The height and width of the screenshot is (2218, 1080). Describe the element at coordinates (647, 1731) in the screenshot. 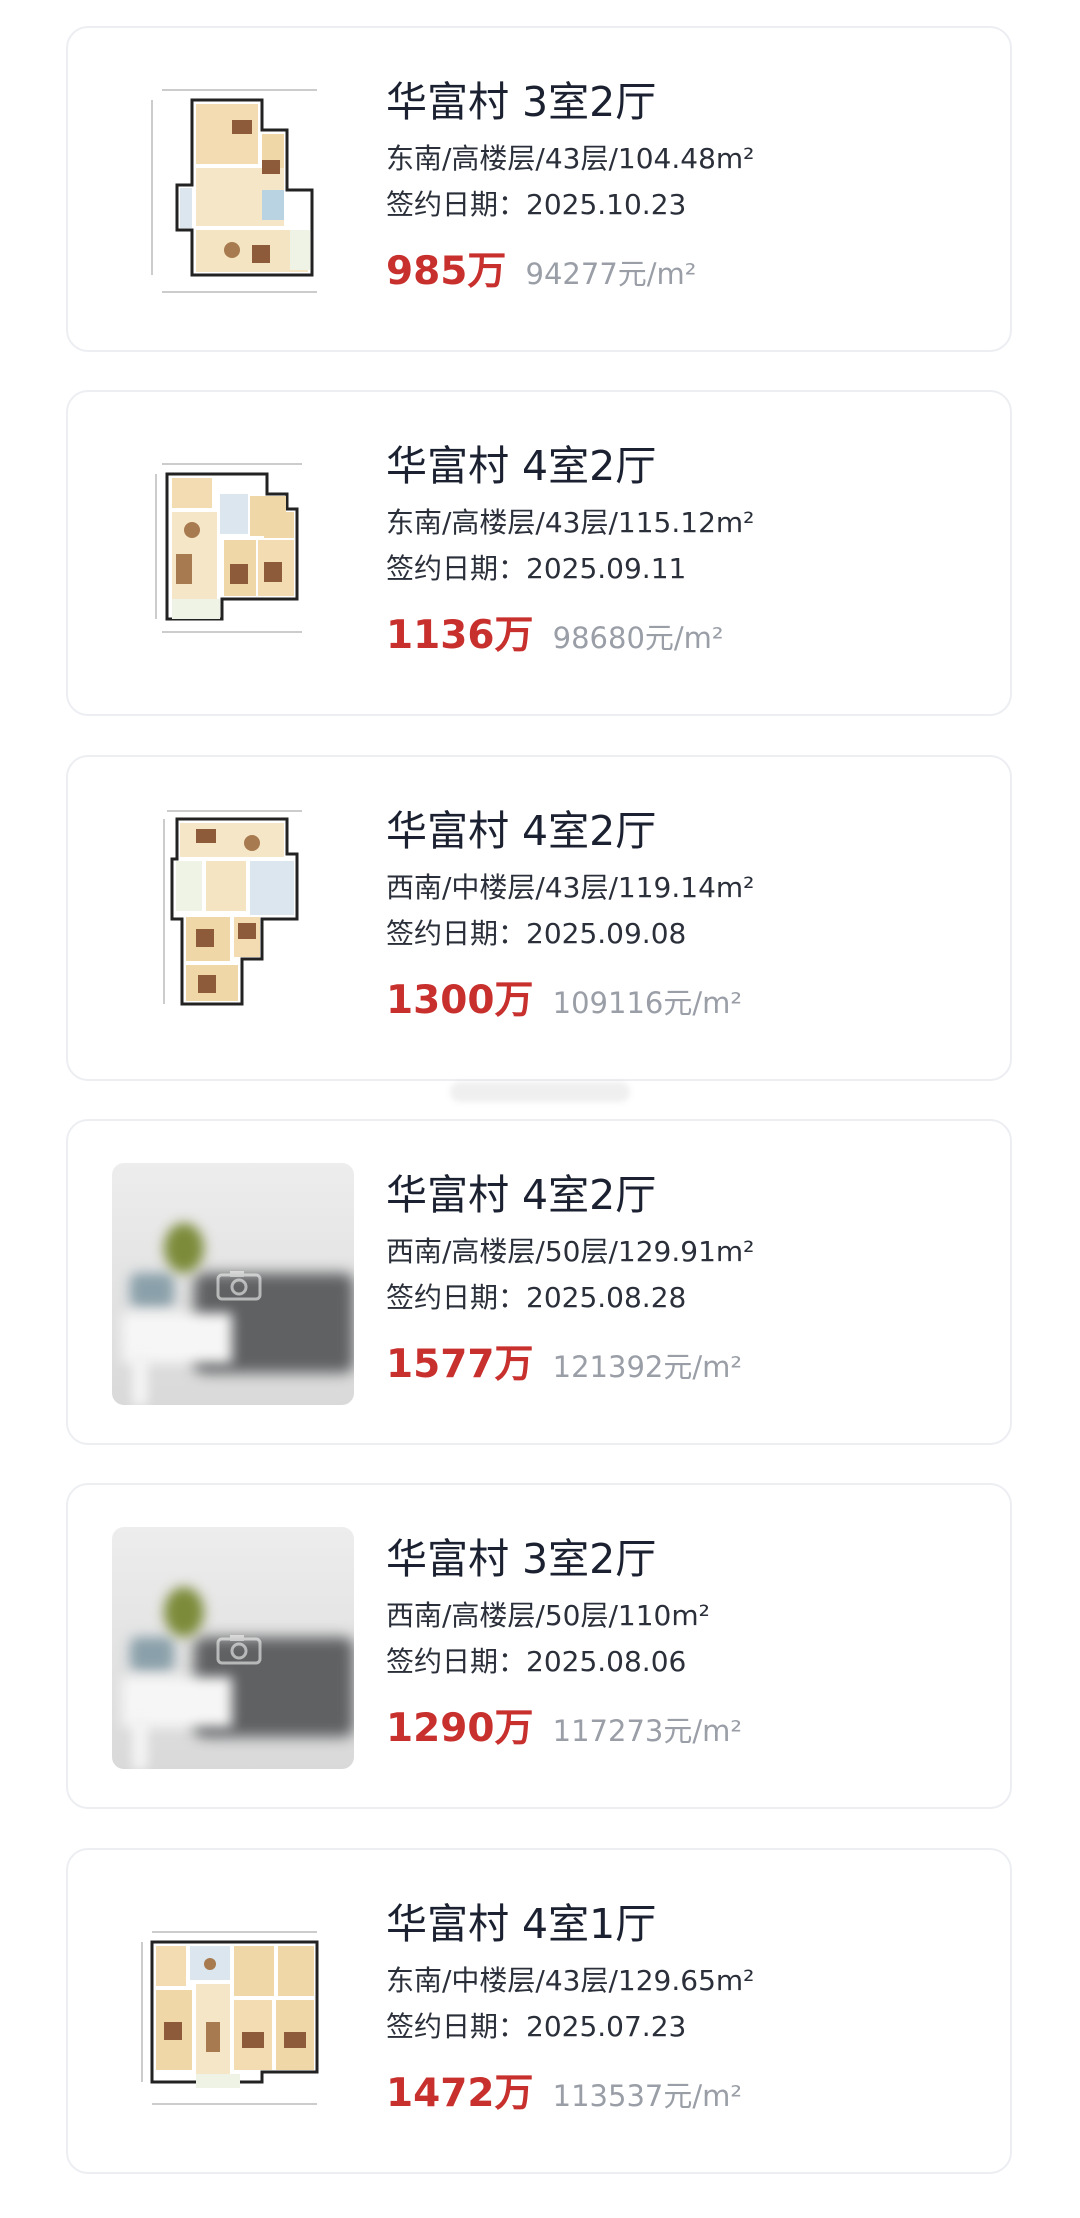

I see `unit-price: 117273元/m²` at that location.